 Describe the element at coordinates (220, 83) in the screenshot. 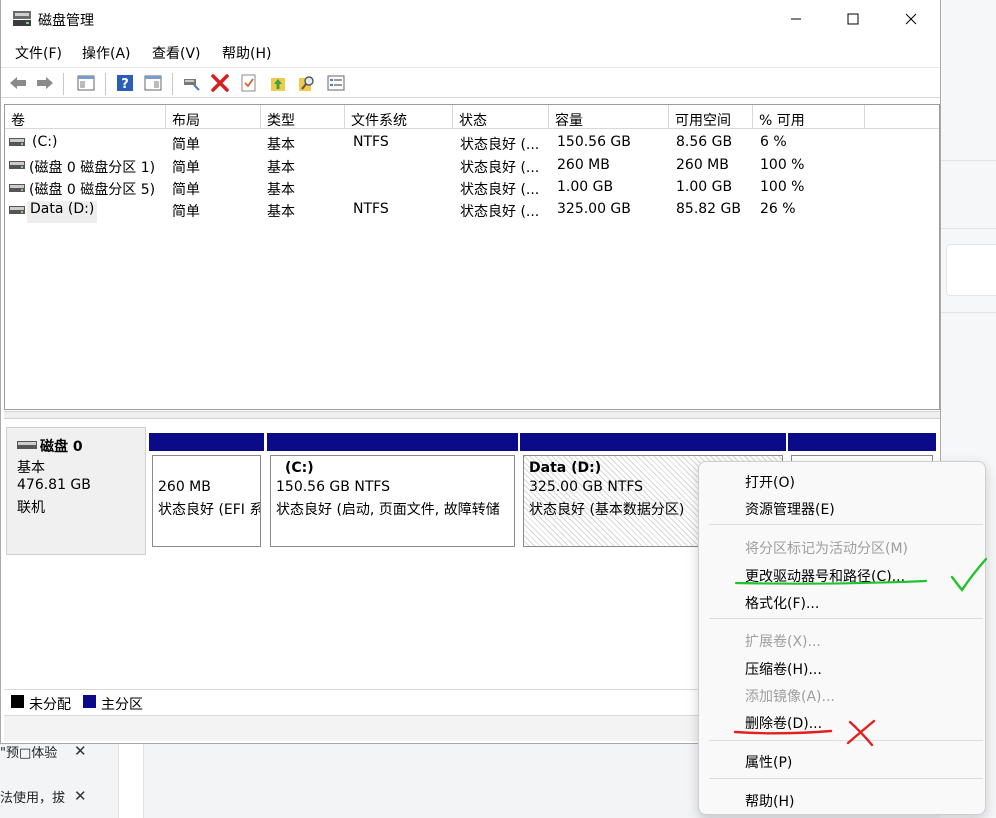

I see `delete-icon` at that location.